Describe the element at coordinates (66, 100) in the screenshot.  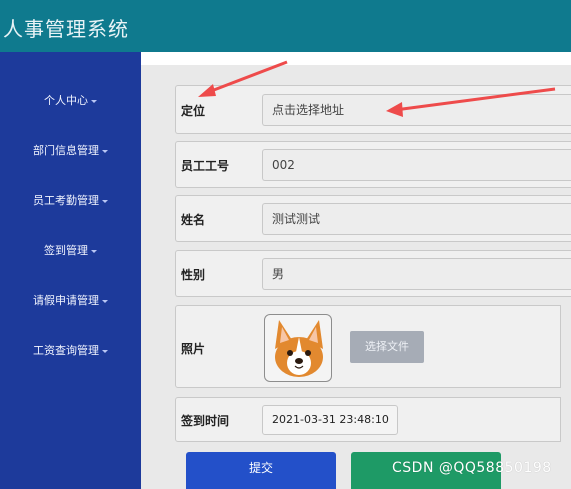
I see `sidebar-item-label: 个人中心` at that location.